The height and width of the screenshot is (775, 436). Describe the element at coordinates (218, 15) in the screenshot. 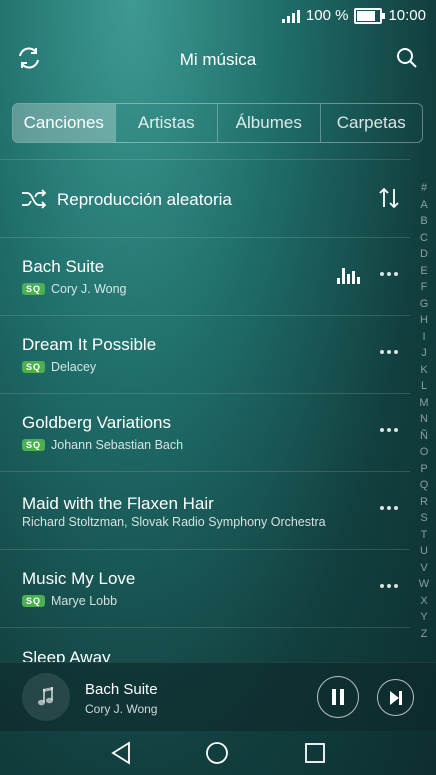

I see `status-bar: 100 % 10:00` at that location.